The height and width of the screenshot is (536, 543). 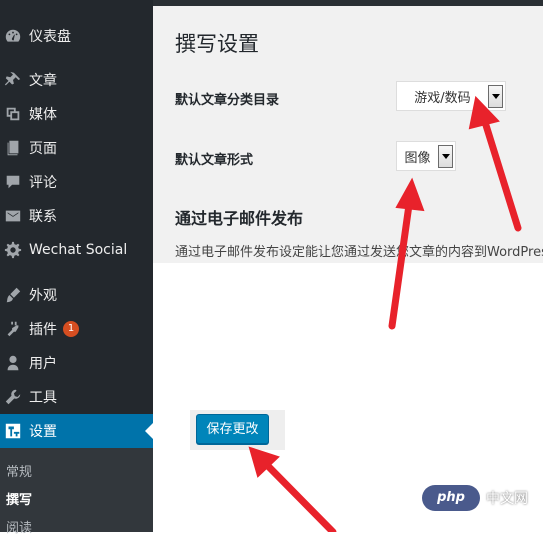 What do you see at coordinates (76, 148) in the screenshot?
I see `sidebar-item-pages: 页面` at bounding box center [76, 148].